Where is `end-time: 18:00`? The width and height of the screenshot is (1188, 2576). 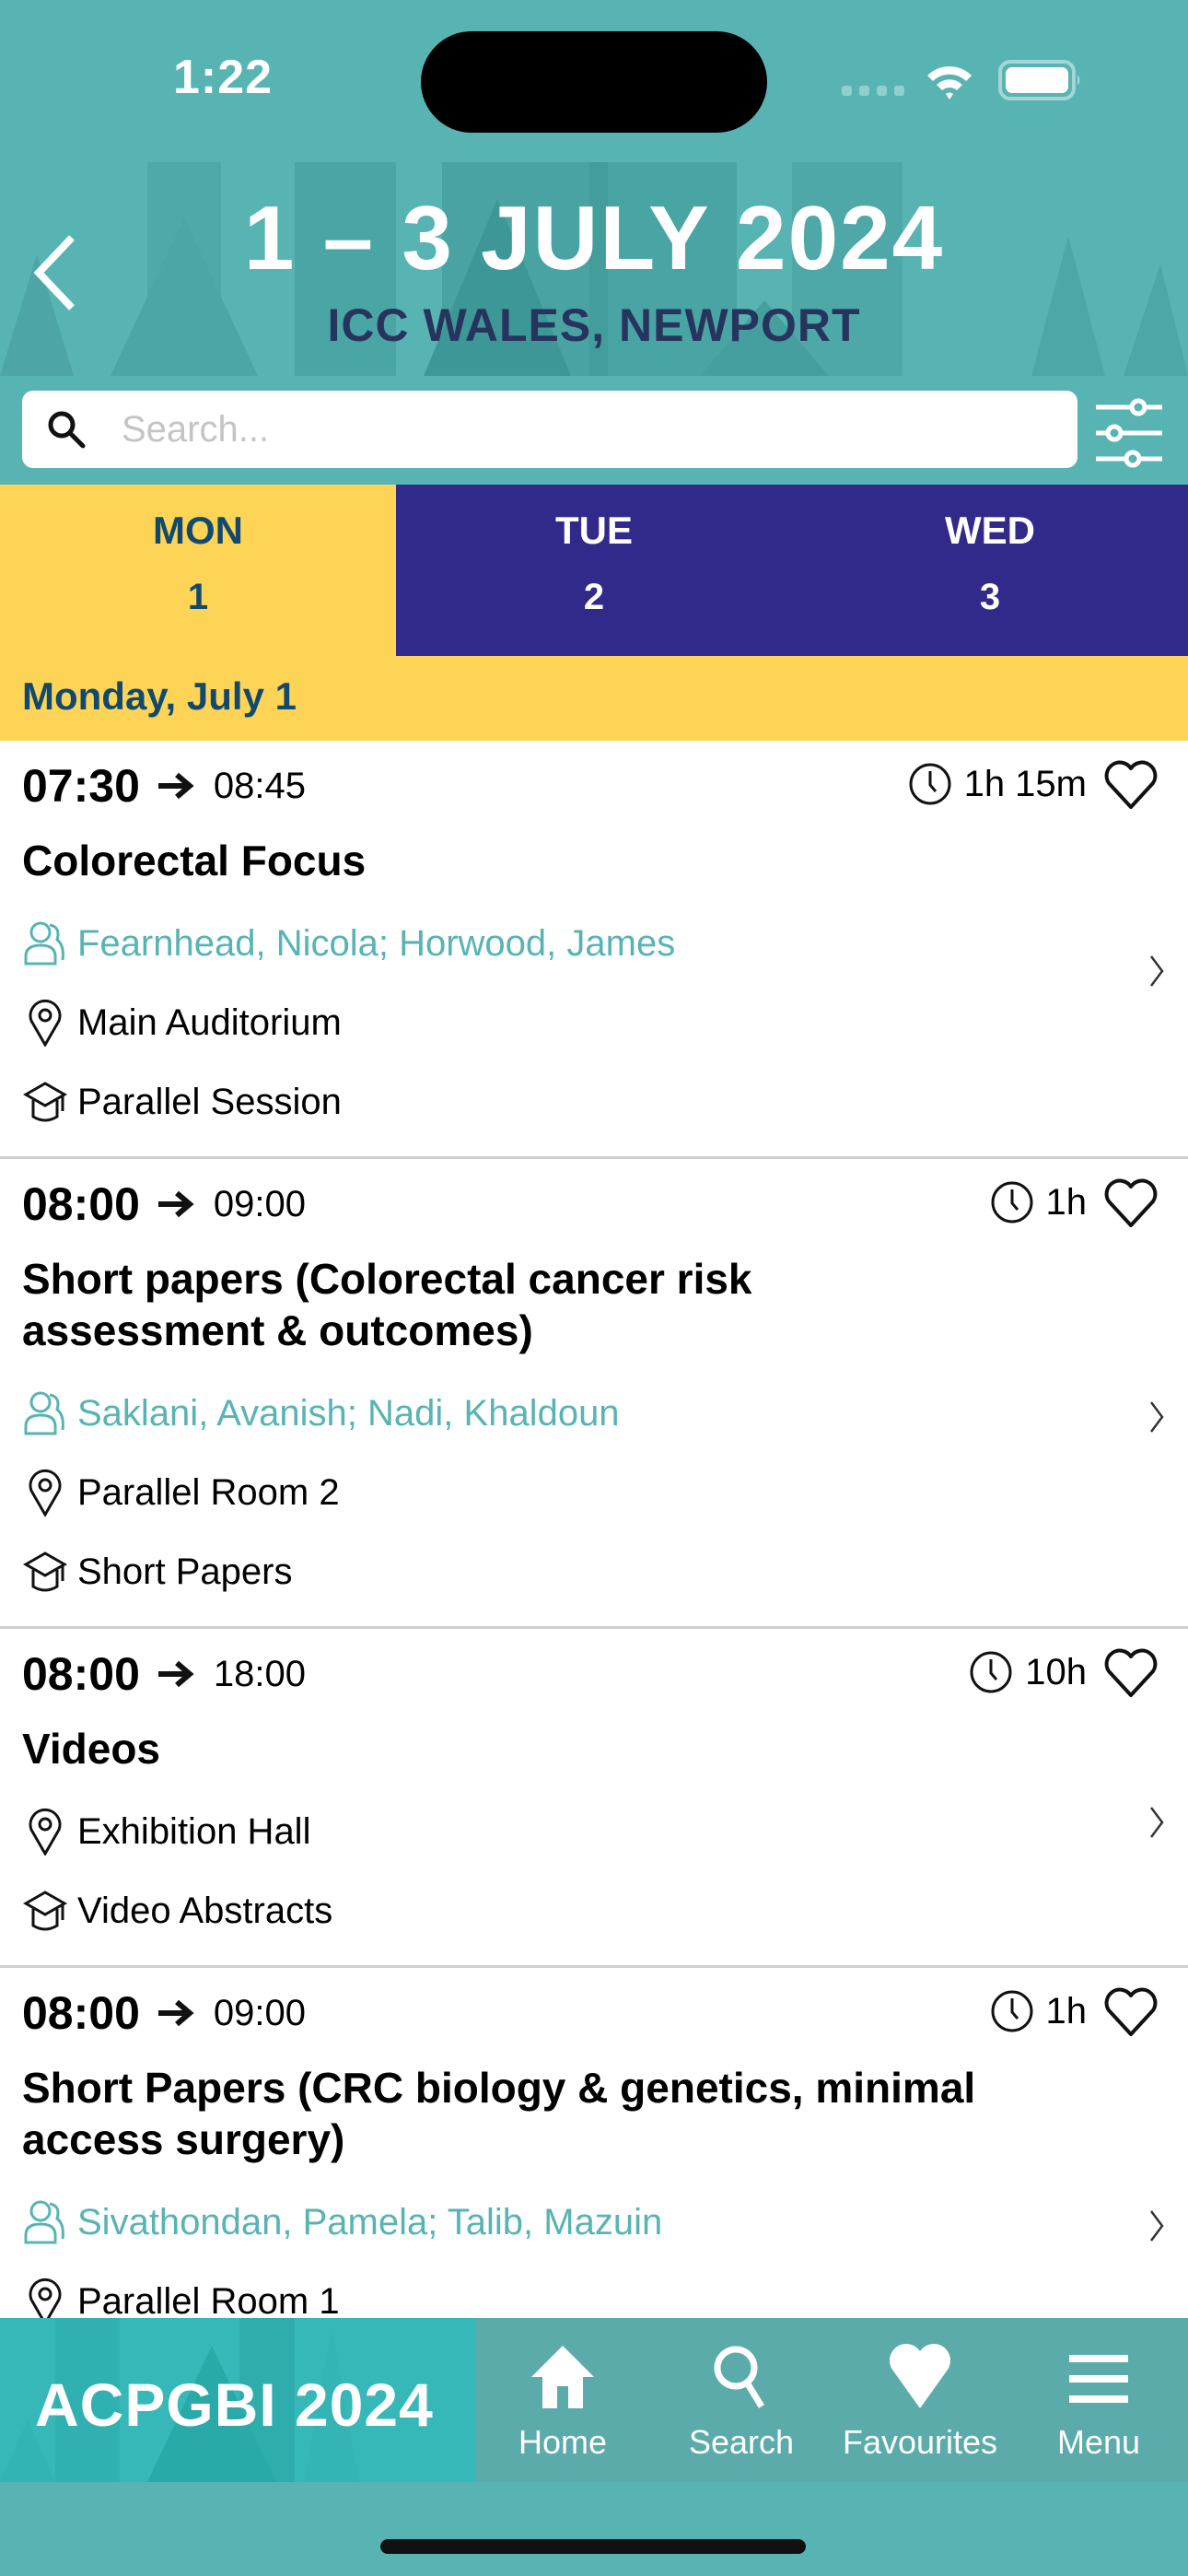
end-time: 18:00 is located at coordinates (259, 1673).